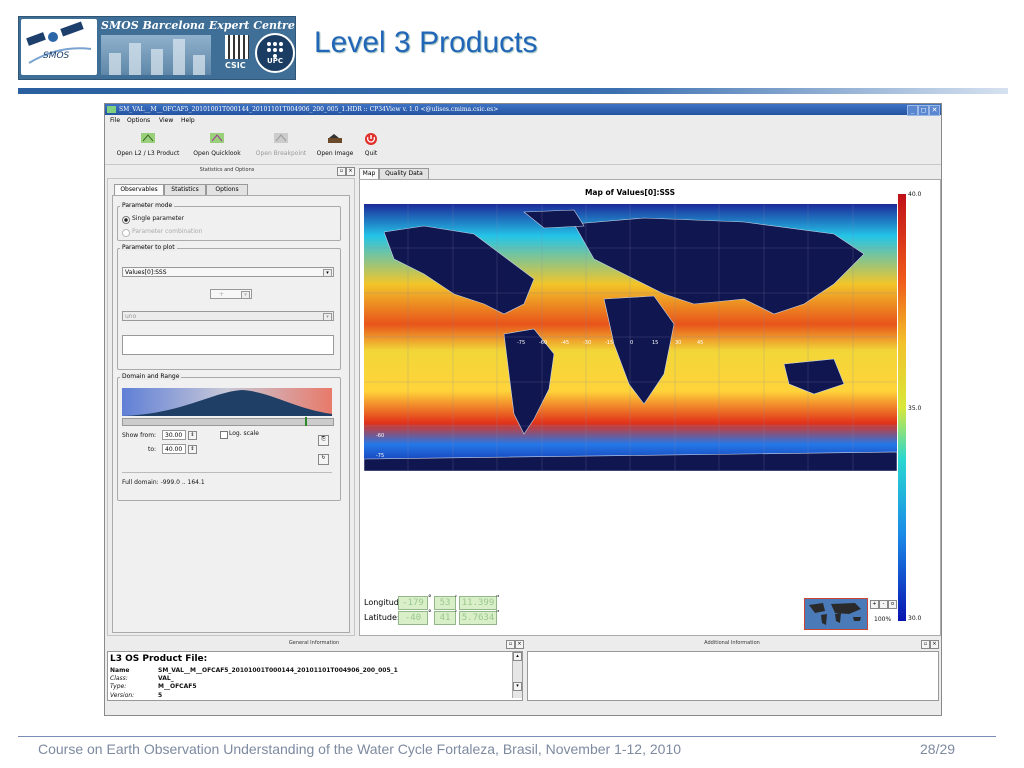 This screenshot has width=1024, height=768. Describe the element at coordinates (371, 153) in the screenshot. I see `quit-label: Quit` at that location.